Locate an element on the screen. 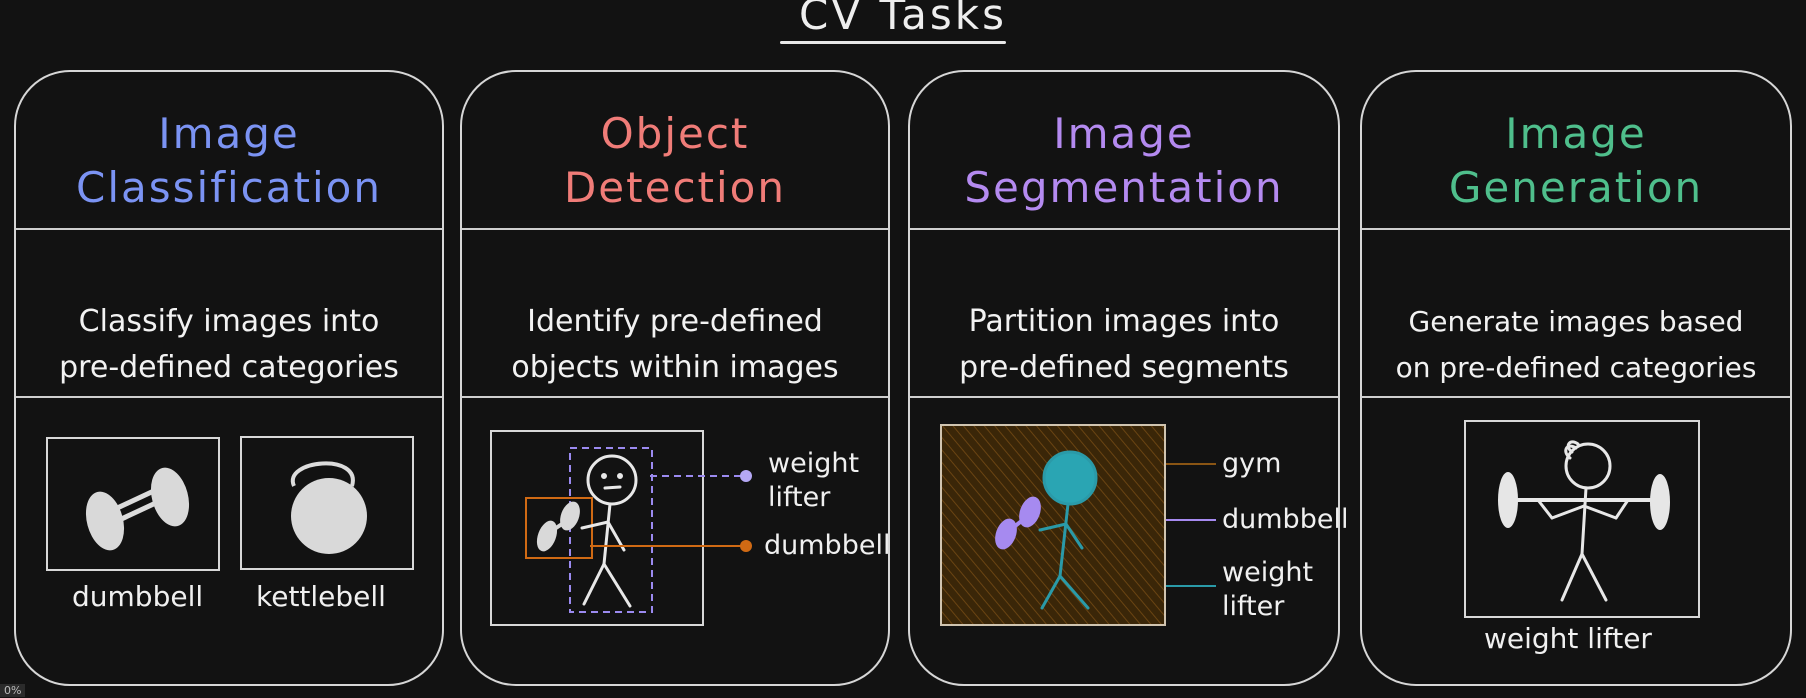 This screenshot has height=698, width=1806. dumbbell-image-box is located at coordinates (133, 504).